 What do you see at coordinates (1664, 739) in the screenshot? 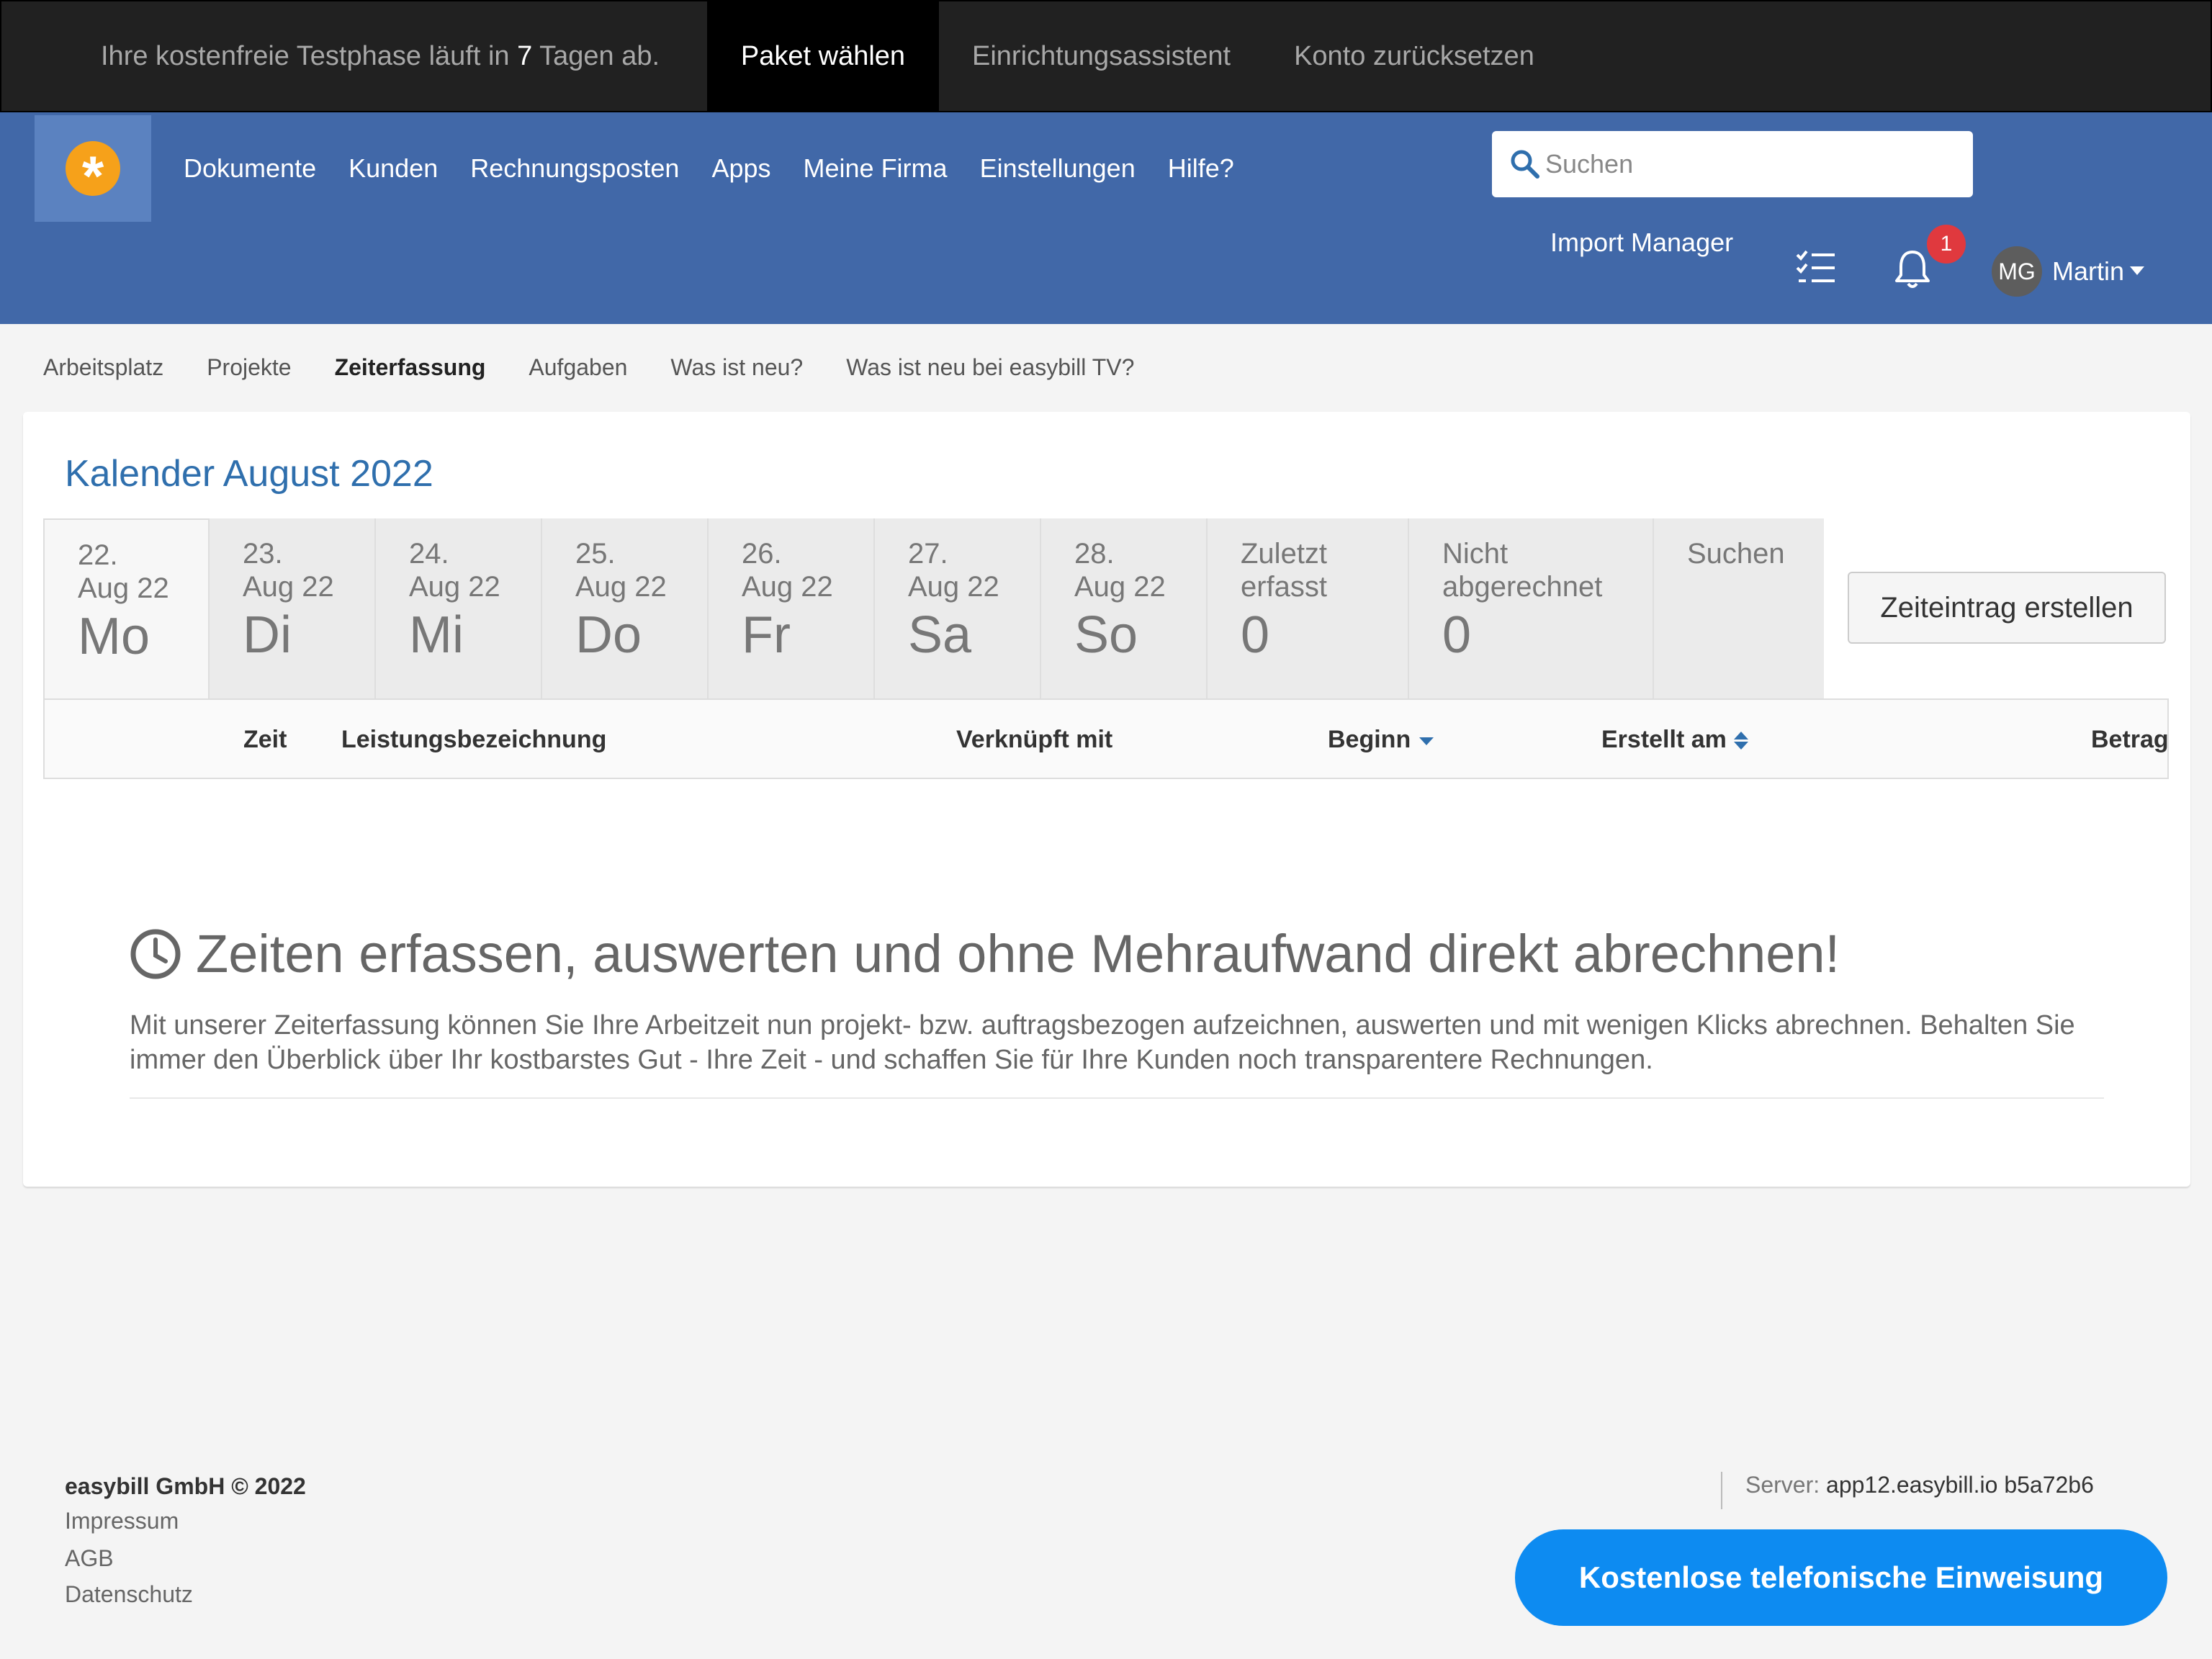
I see `column-header-erstellt-label: Erstellt am` at bounding box center [1664, 739].